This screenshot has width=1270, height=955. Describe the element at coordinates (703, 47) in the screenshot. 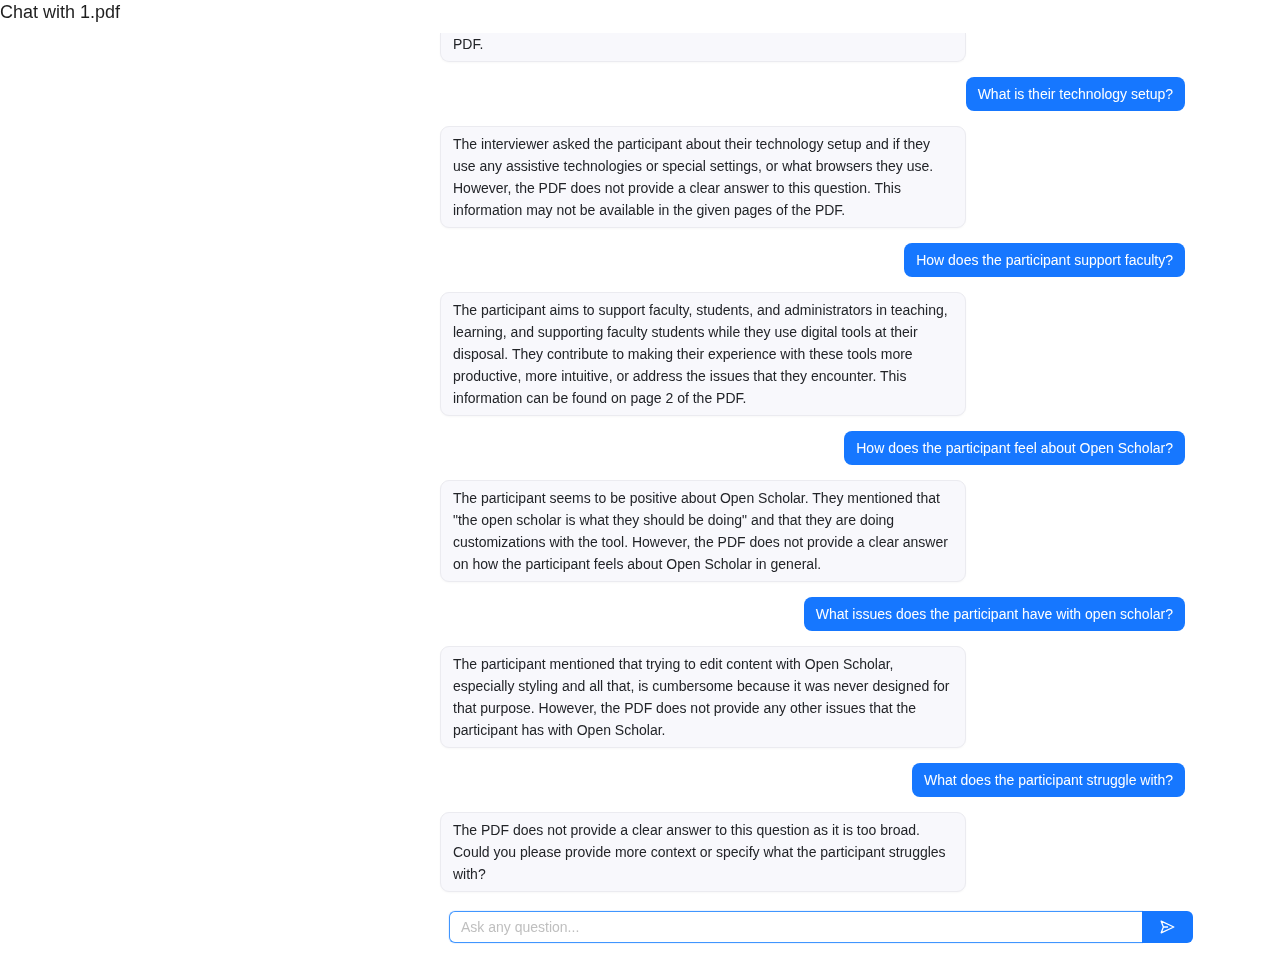

I see `answer-message: PDF.` at that location.